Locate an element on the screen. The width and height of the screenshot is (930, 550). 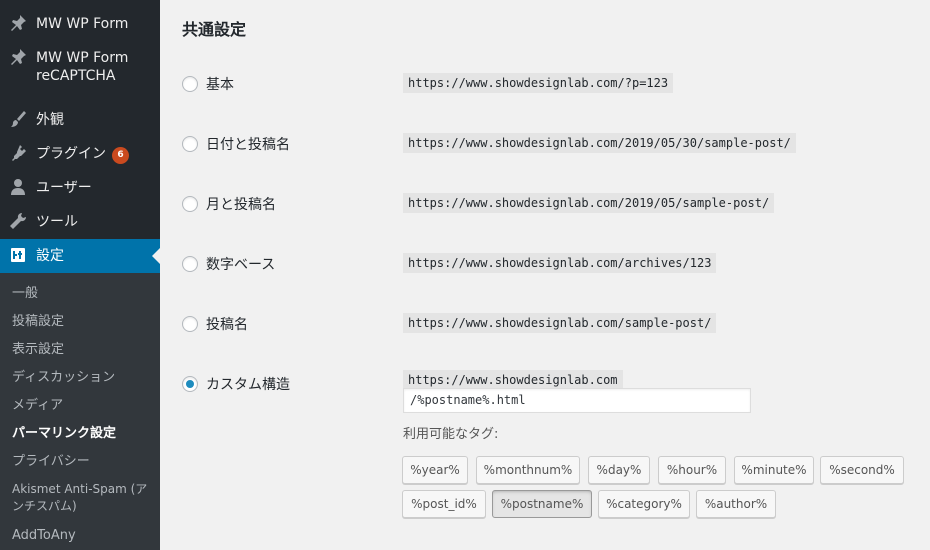
tag-button-minute: %minute% is located at coordinates (774, 470).